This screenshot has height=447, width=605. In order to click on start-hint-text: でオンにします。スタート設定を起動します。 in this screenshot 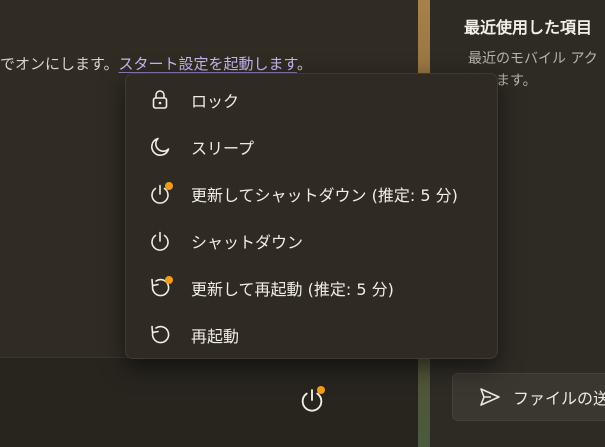, I will do `click(156, 63)`.